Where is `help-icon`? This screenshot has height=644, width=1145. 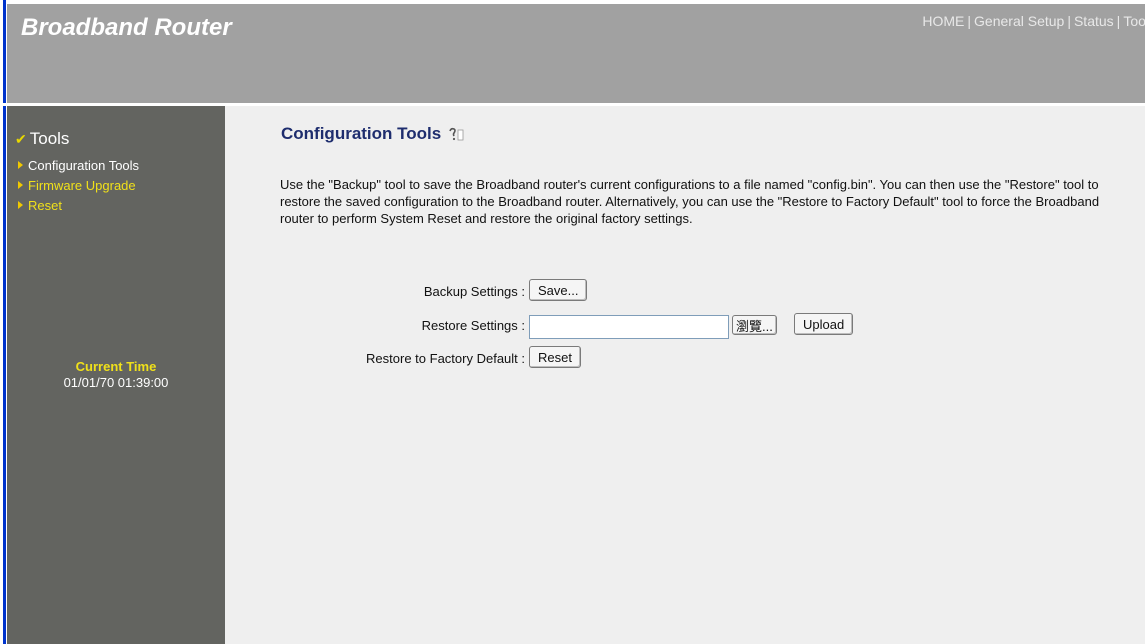
help-icon is located at coordinates (456, 134).